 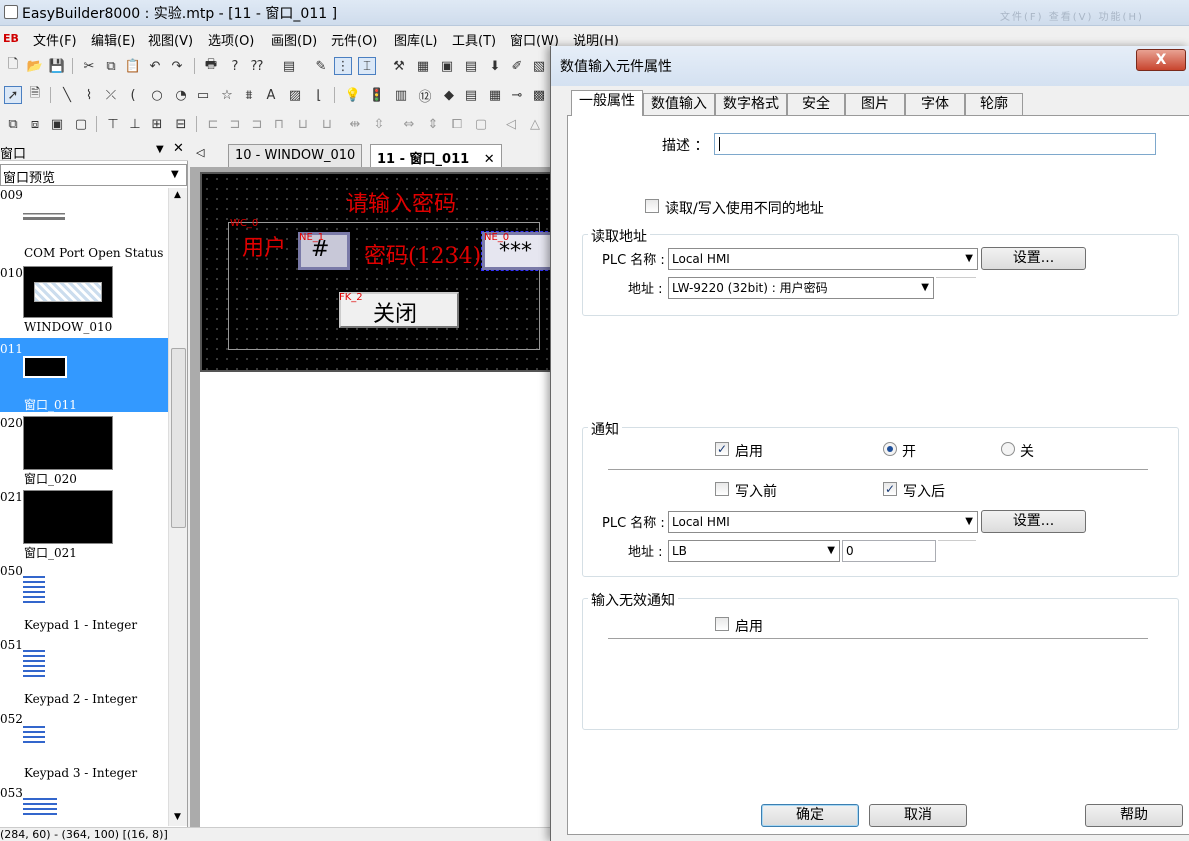 What do you see at coordinates (353, 95) in the screenshot?
I see `bit-lamp-icon: 💡` at bounding box center [353, 95].